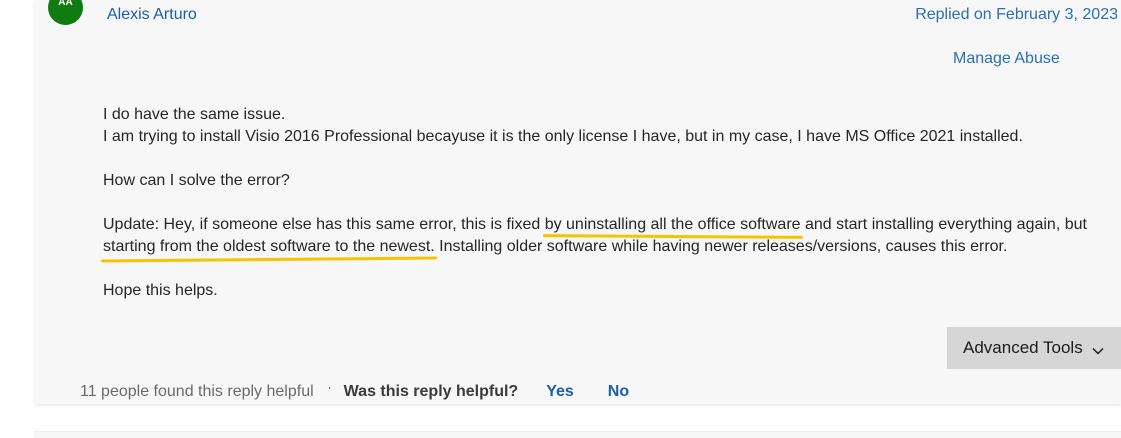 The height and width of the screenshot is (438, 1121). What do you see at coordinates (152, 15) in the screenshot?
I see `author-name-link: Alexis Arturo` at bounding box center [152, 15].